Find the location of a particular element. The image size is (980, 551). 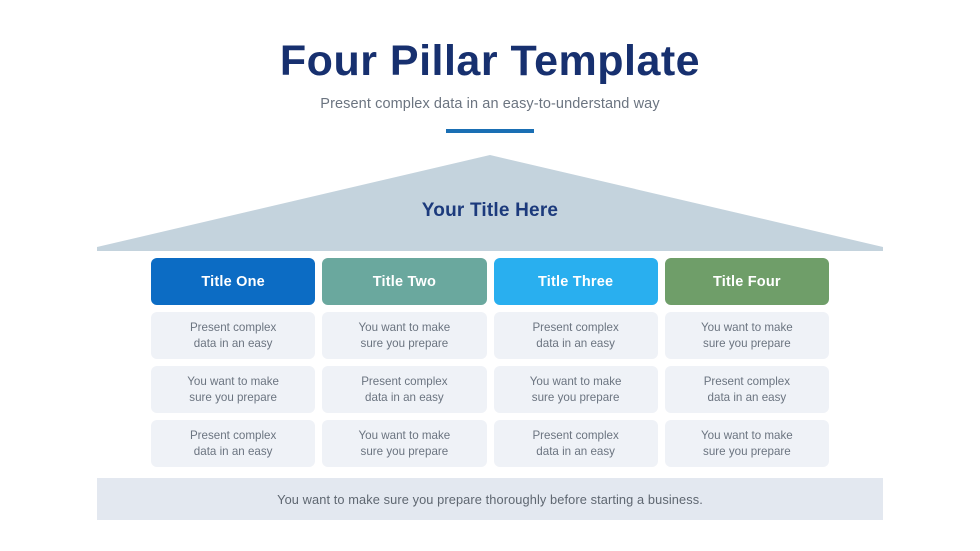

roof-shape: Your Title Here is located at coordinates (490, 203).